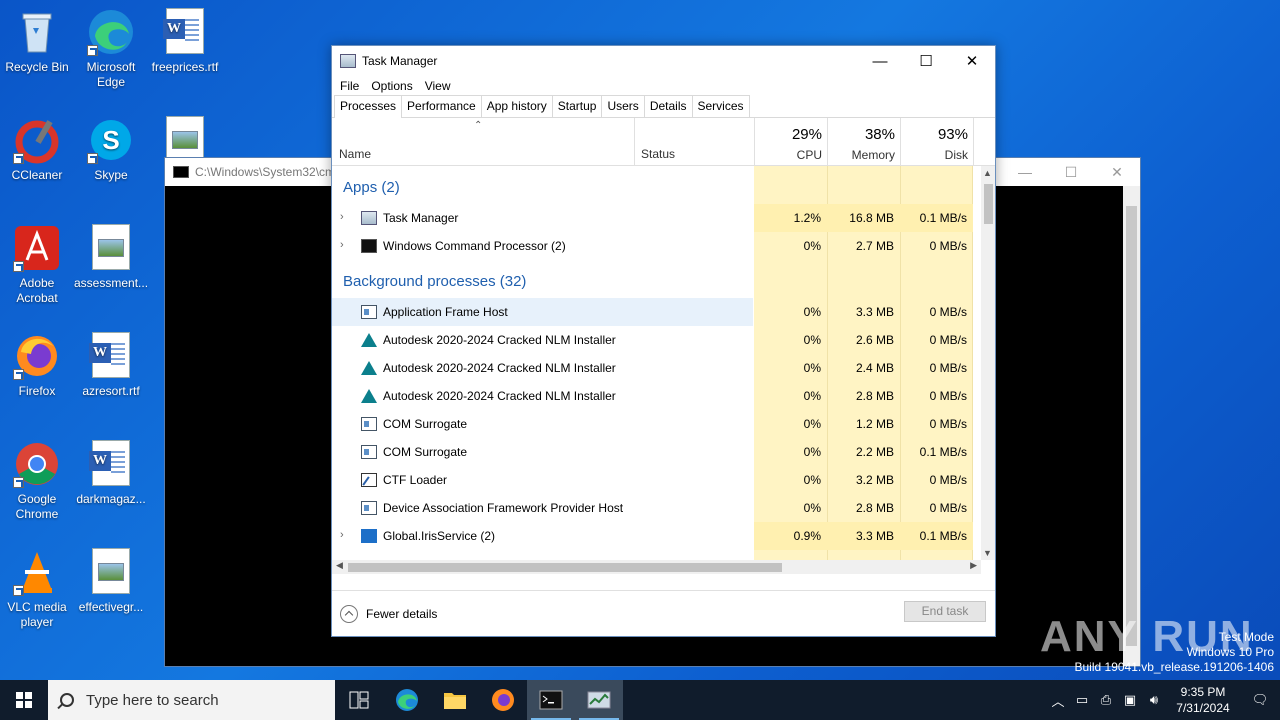 The image size is (1280, 720). I want to click on process-row: CTF Loader 0% 3.2 MB 0 MB/s, so click(656, 480).